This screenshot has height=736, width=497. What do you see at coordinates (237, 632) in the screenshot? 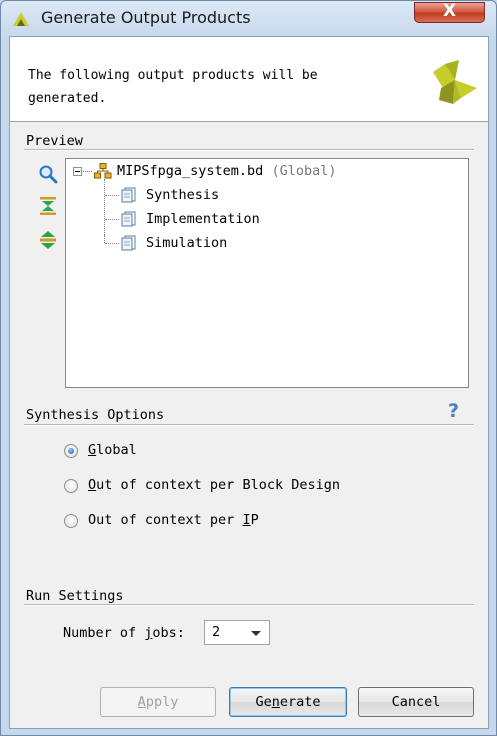
I see `number-of-jobs-select: 2` at bounding box center [237, 632].